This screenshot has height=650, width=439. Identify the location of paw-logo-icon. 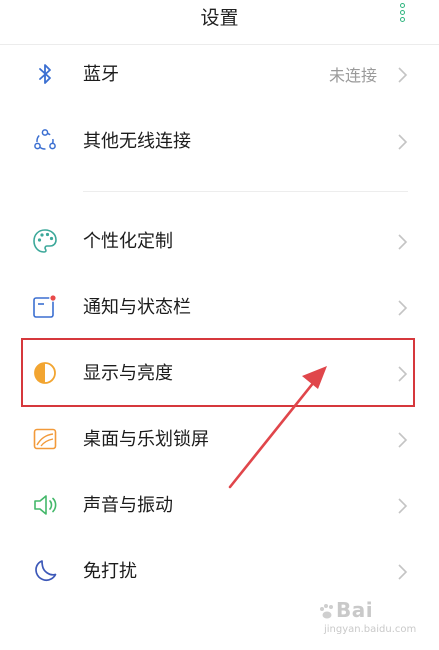
(326, 611).